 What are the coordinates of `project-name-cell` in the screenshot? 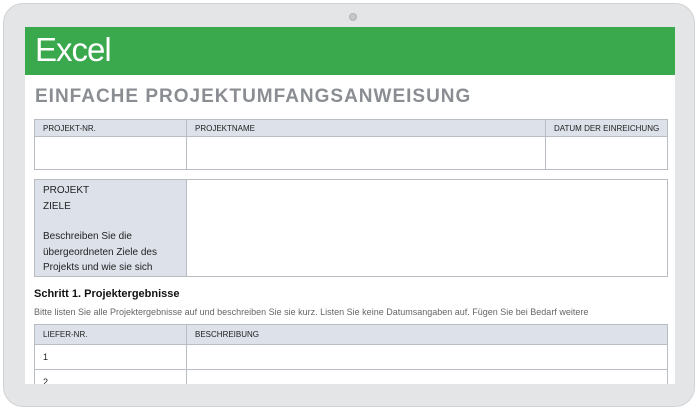 It's located at (366, 153).